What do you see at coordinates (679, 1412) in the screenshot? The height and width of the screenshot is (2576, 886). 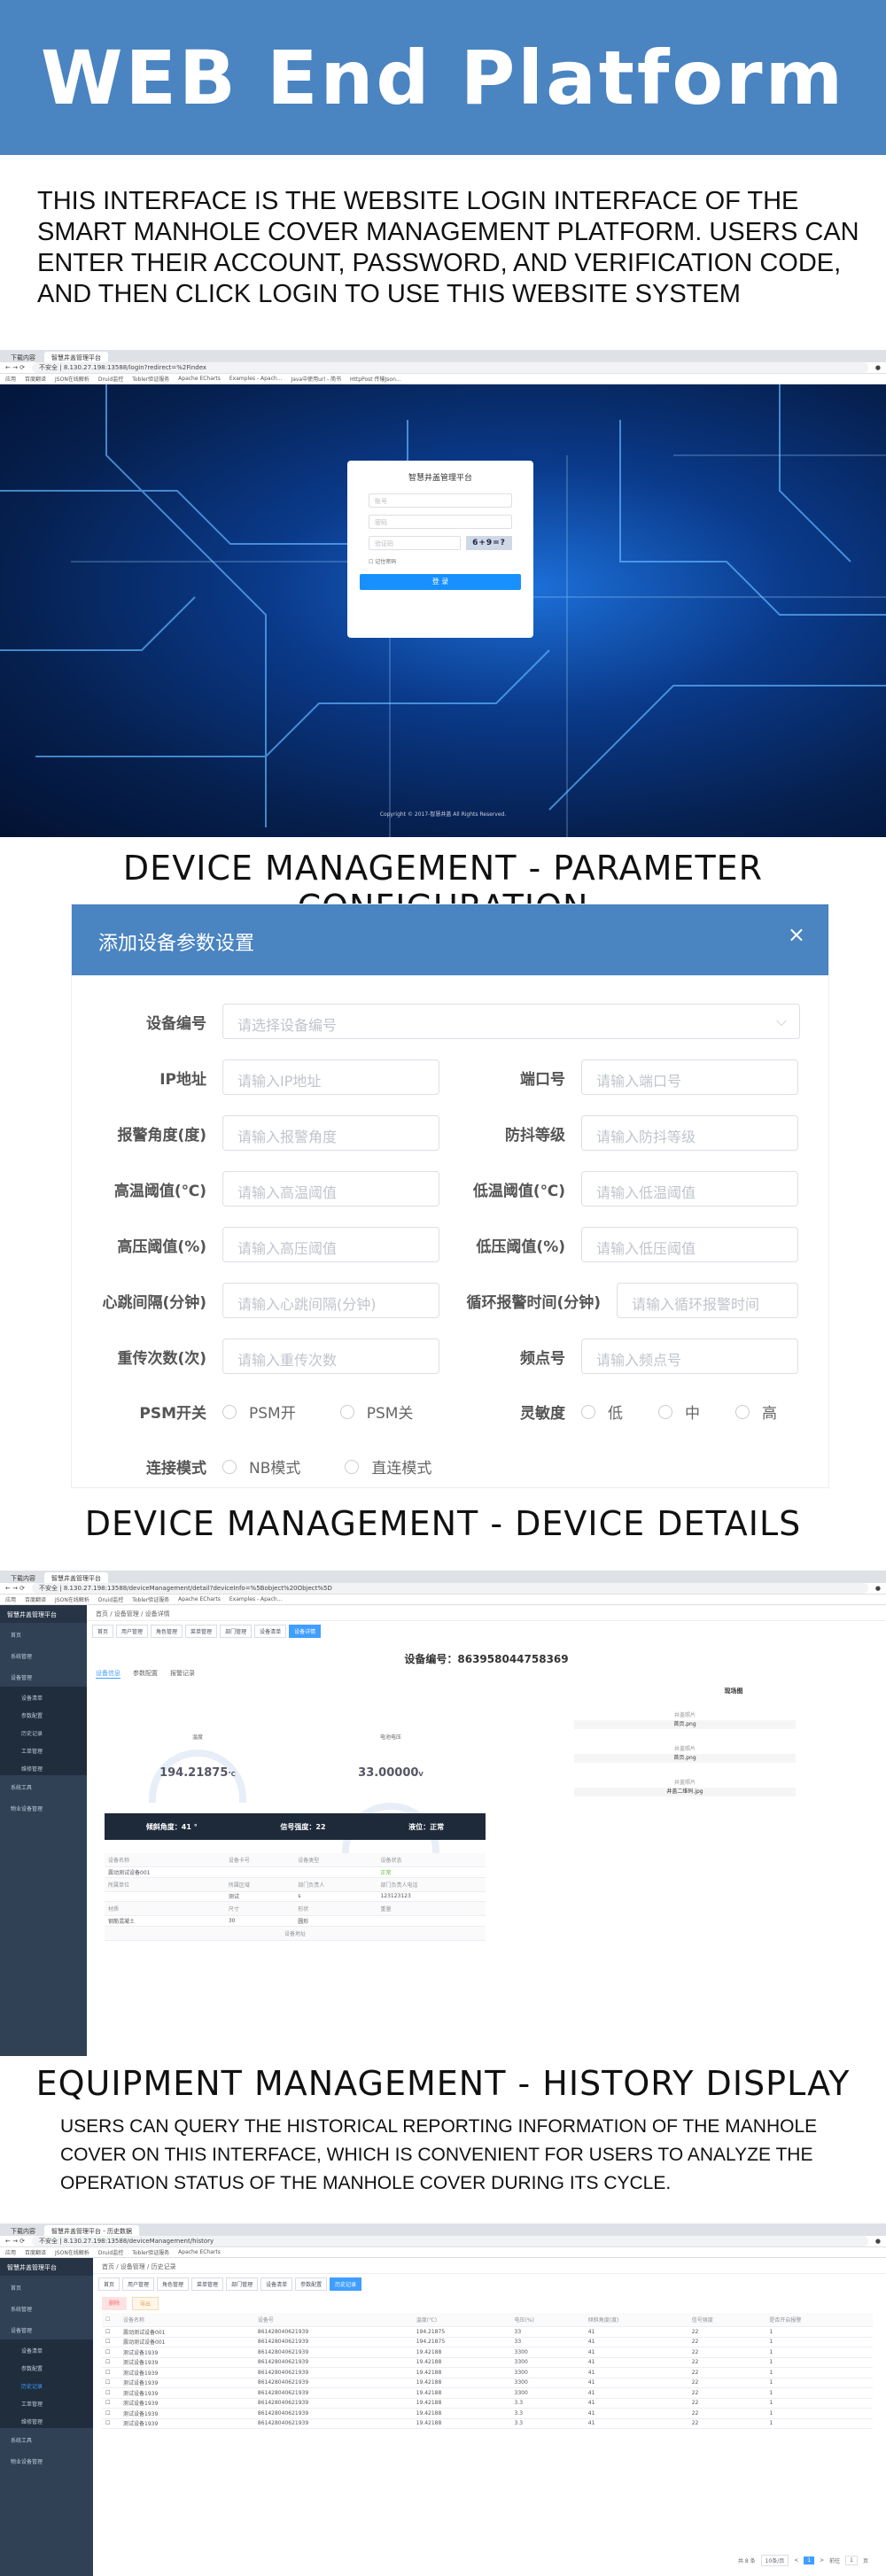 I see `sens-mid-radio: 中` at bounding box center [679, 1412].